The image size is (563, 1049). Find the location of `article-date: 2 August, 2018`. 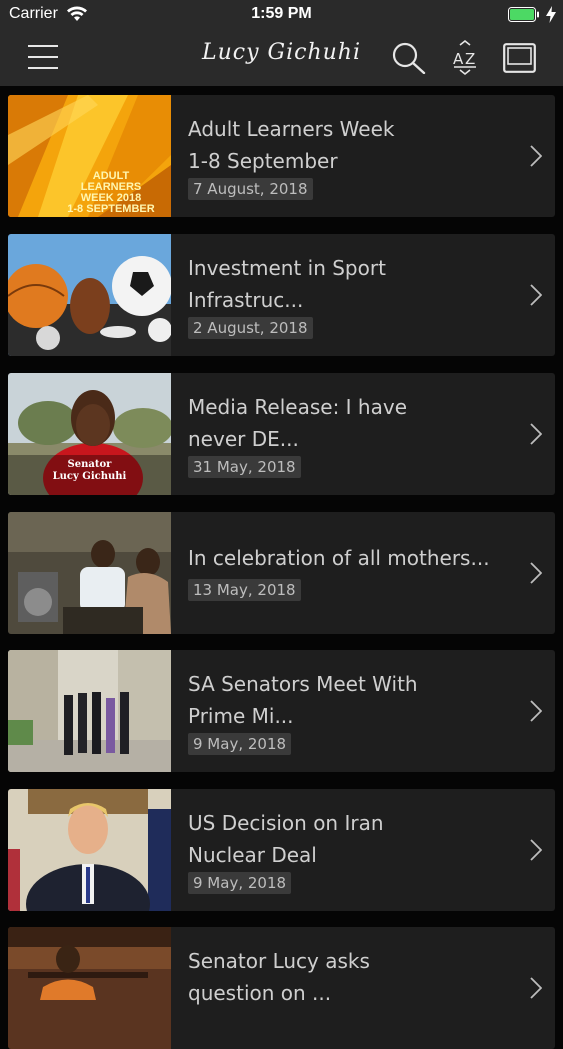

article-date: 2 August, 2018 is located at coordinates (250, 328).